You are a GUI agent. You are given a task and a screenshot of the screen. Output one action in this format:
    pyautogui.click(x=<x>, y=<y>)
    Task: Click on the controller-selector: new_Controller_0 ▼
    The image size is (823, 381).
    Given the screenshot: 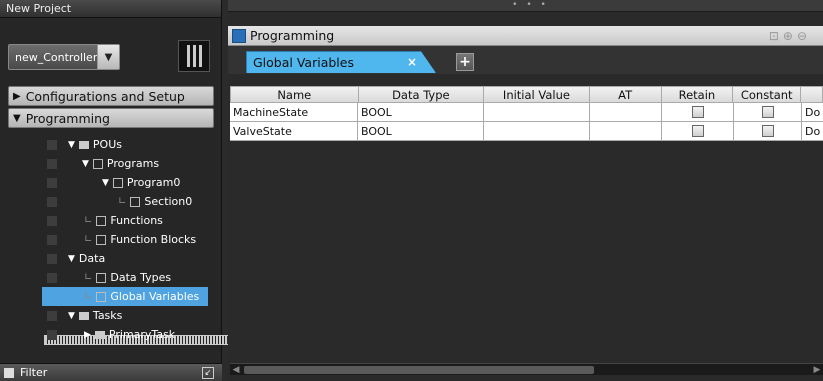 What is the action you would take?
    pyautogui.click(x=64, y=57)
    